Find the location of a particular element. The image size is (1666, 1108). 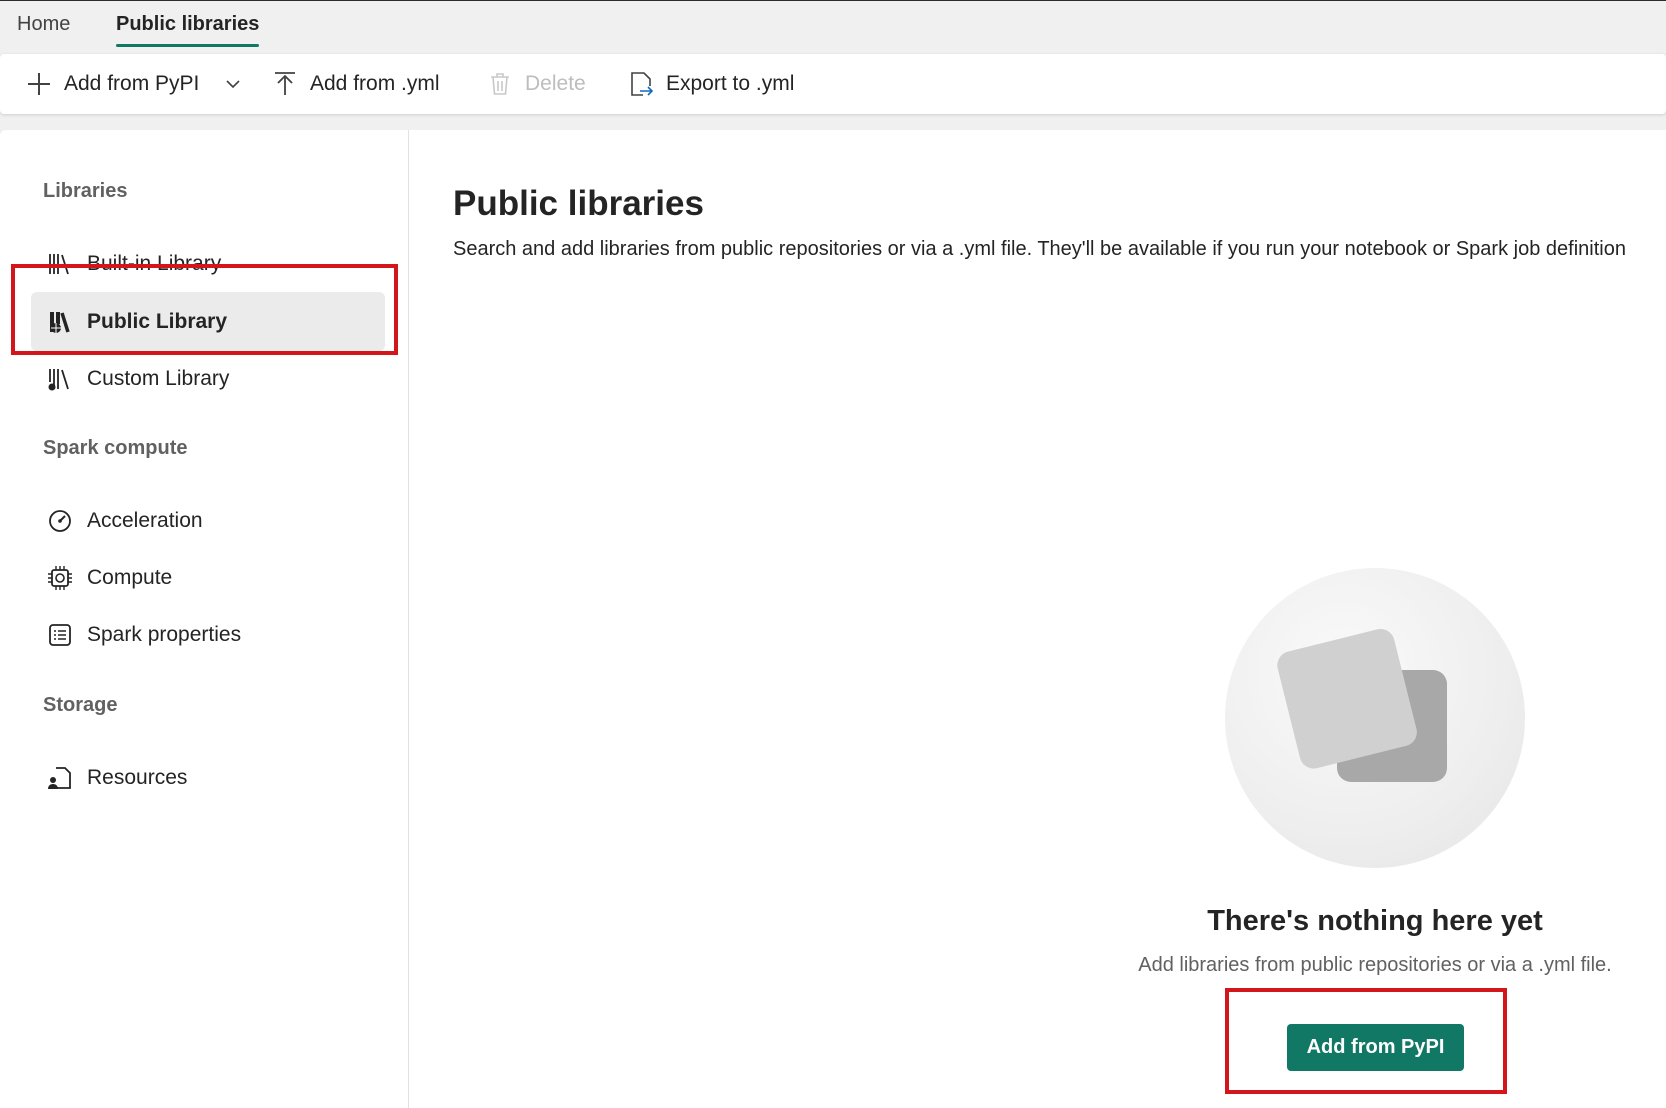

sidebar-item-built-in-library: Built-in Library is located at coordinates (208, 263).